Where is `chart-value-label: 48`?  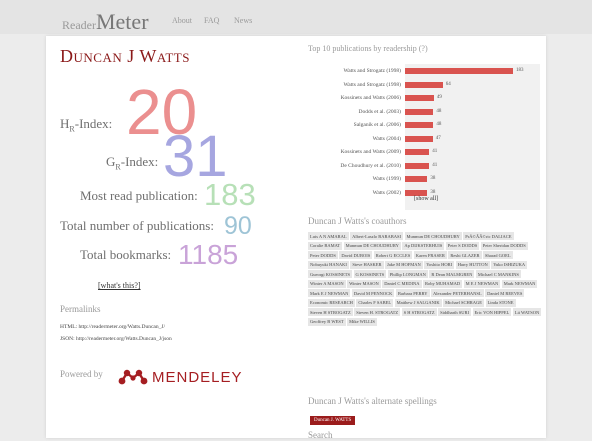 chart-value-label: 48 is located at coordinates (439, 111).